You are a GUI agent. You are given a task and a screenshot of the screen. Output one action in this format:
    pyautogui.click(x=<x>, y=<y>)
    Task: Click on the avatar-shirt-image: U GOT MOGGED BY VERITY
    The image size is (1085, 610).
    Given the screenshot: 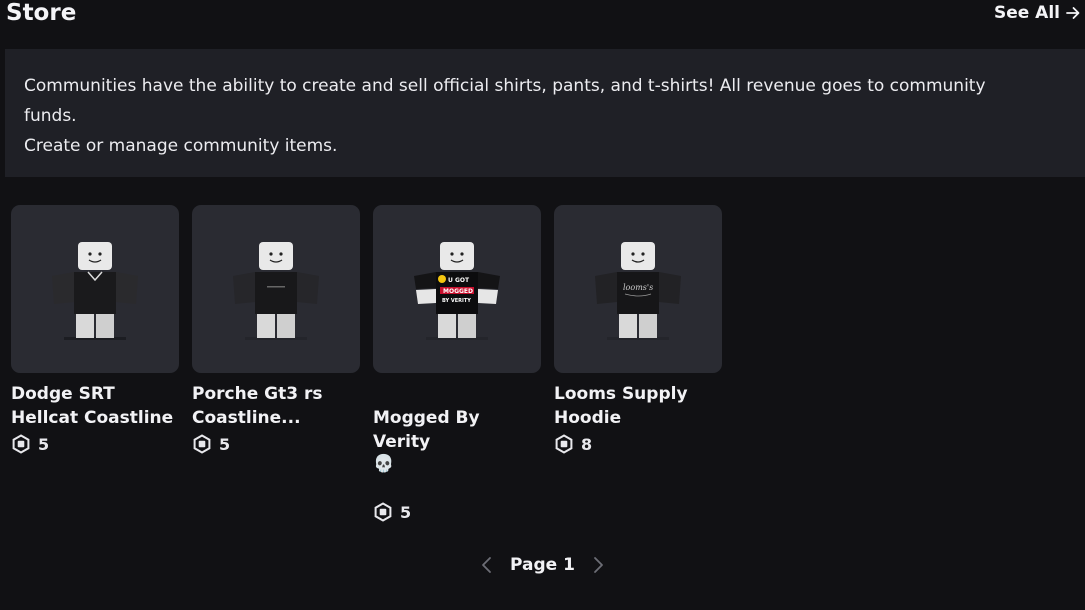 What is the action you would take?
    pyautogui.click(x=457, y=291)
    